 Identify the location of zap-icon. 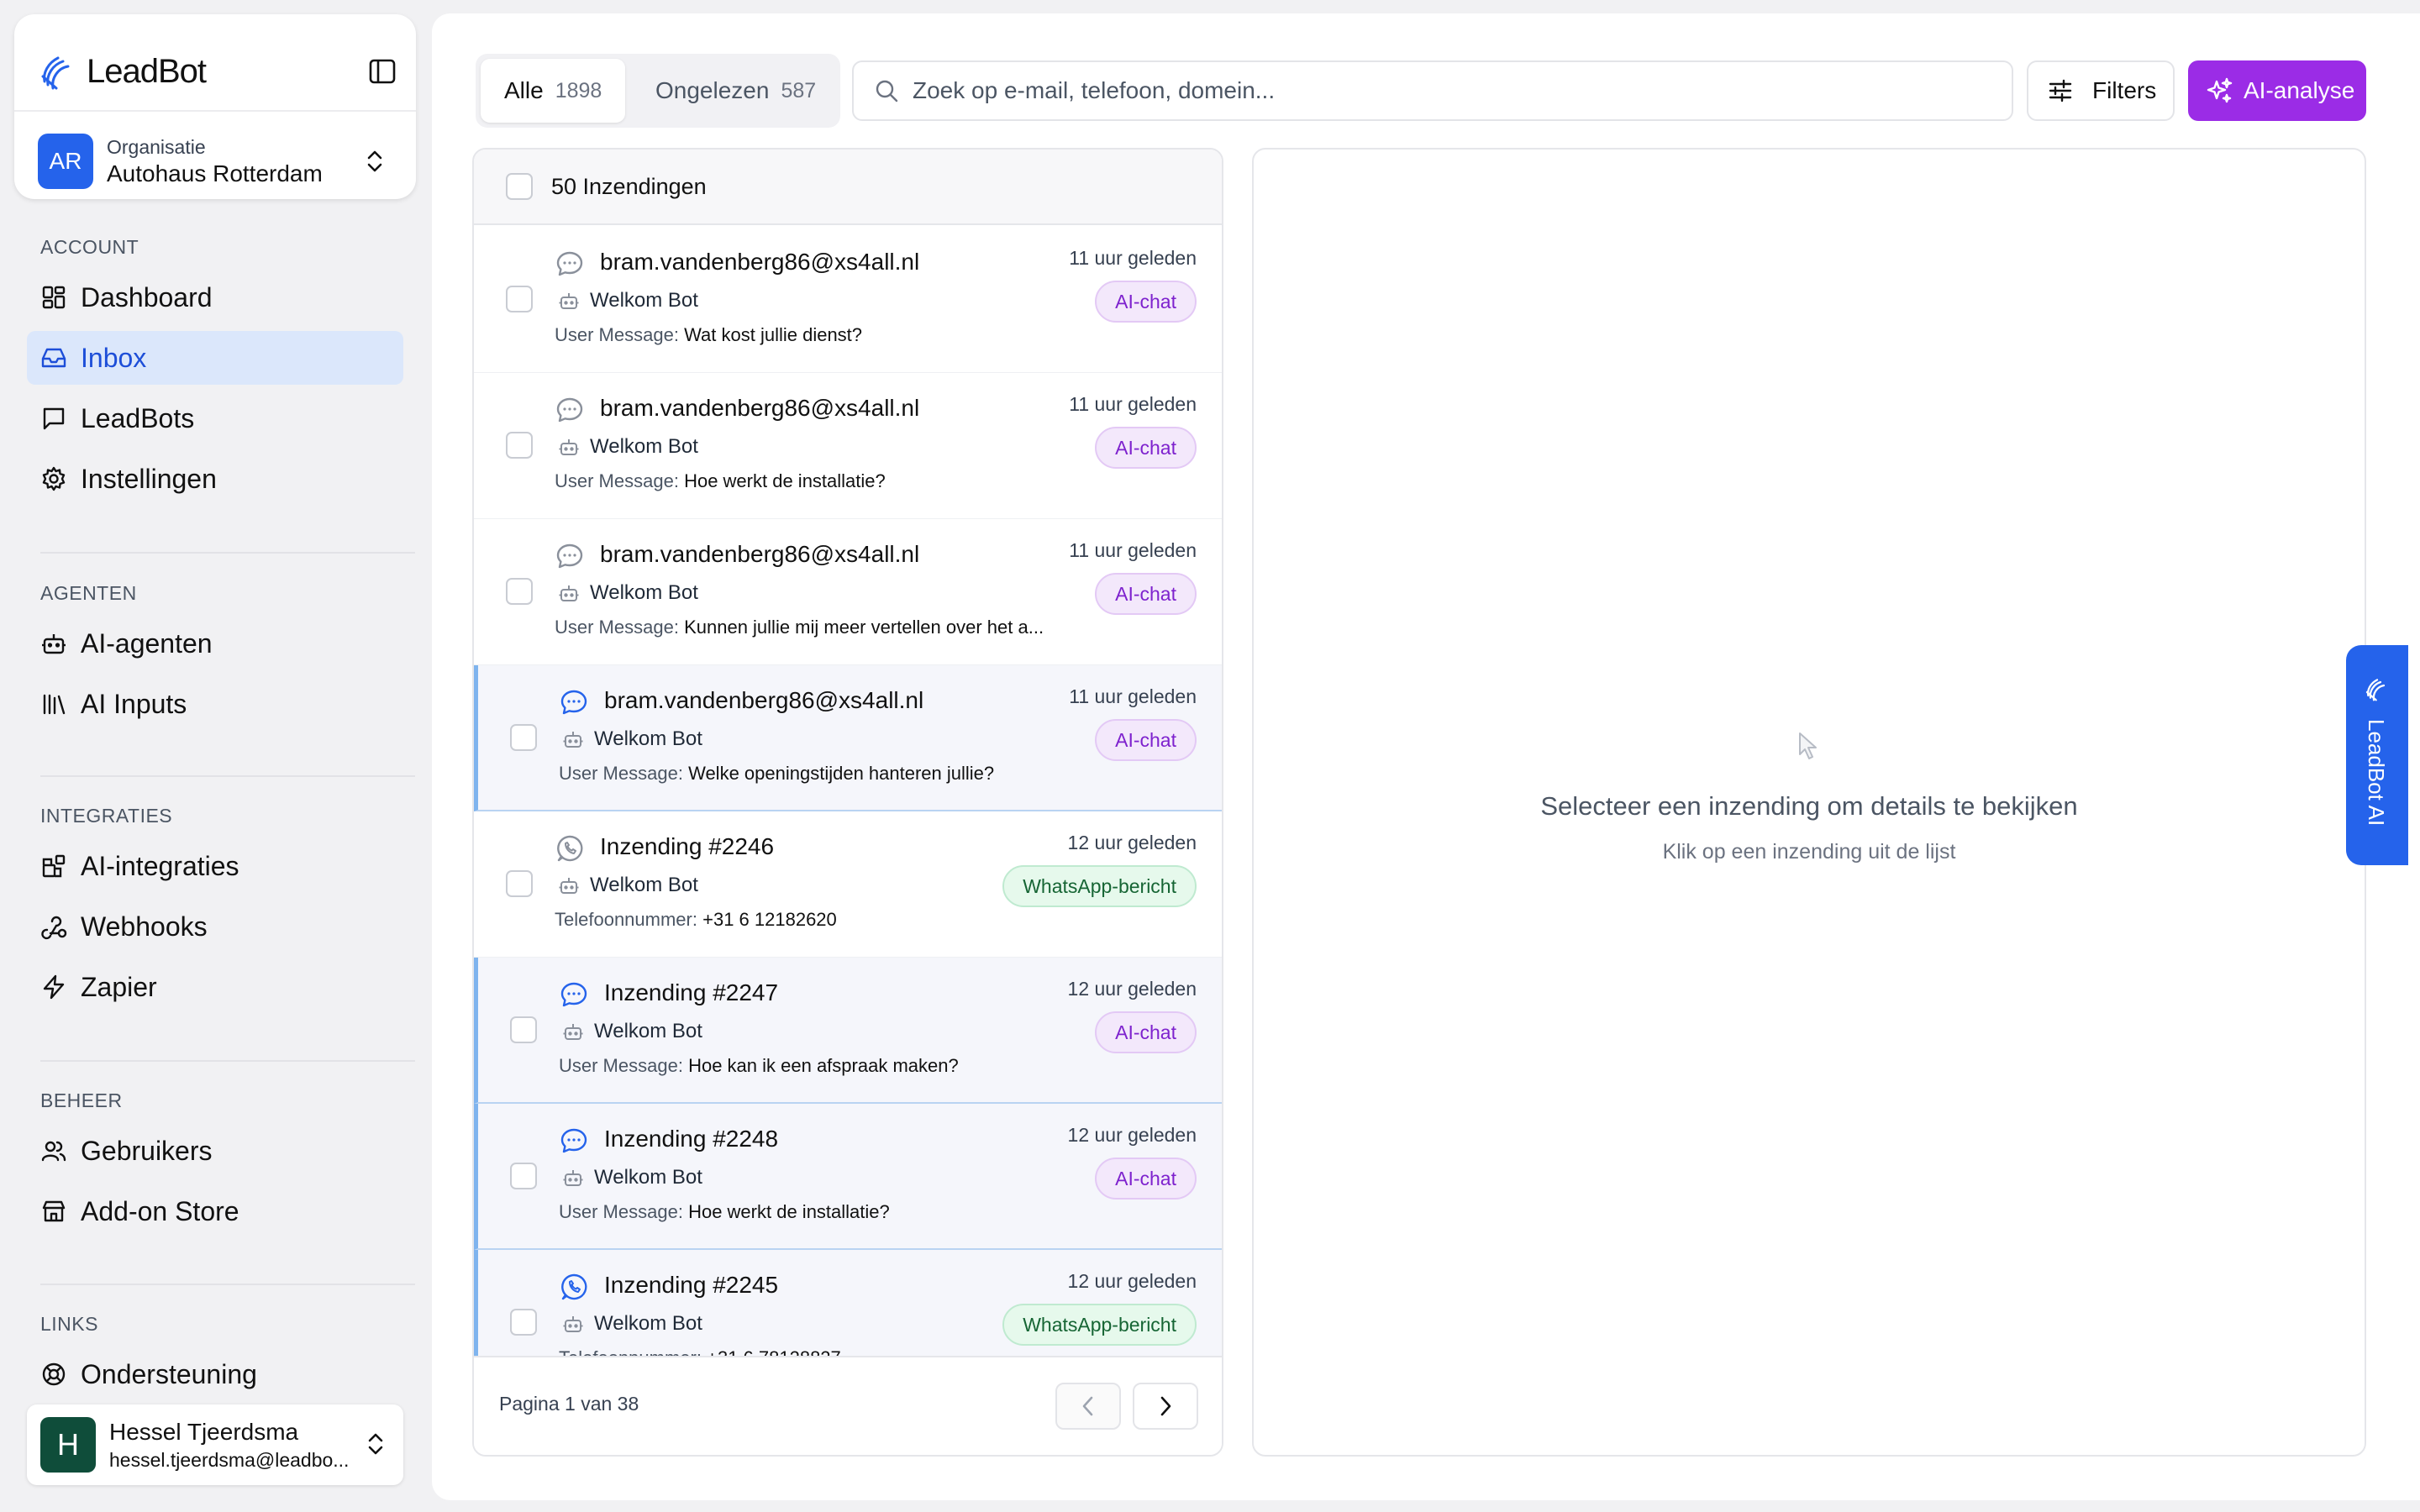
(53, 987).